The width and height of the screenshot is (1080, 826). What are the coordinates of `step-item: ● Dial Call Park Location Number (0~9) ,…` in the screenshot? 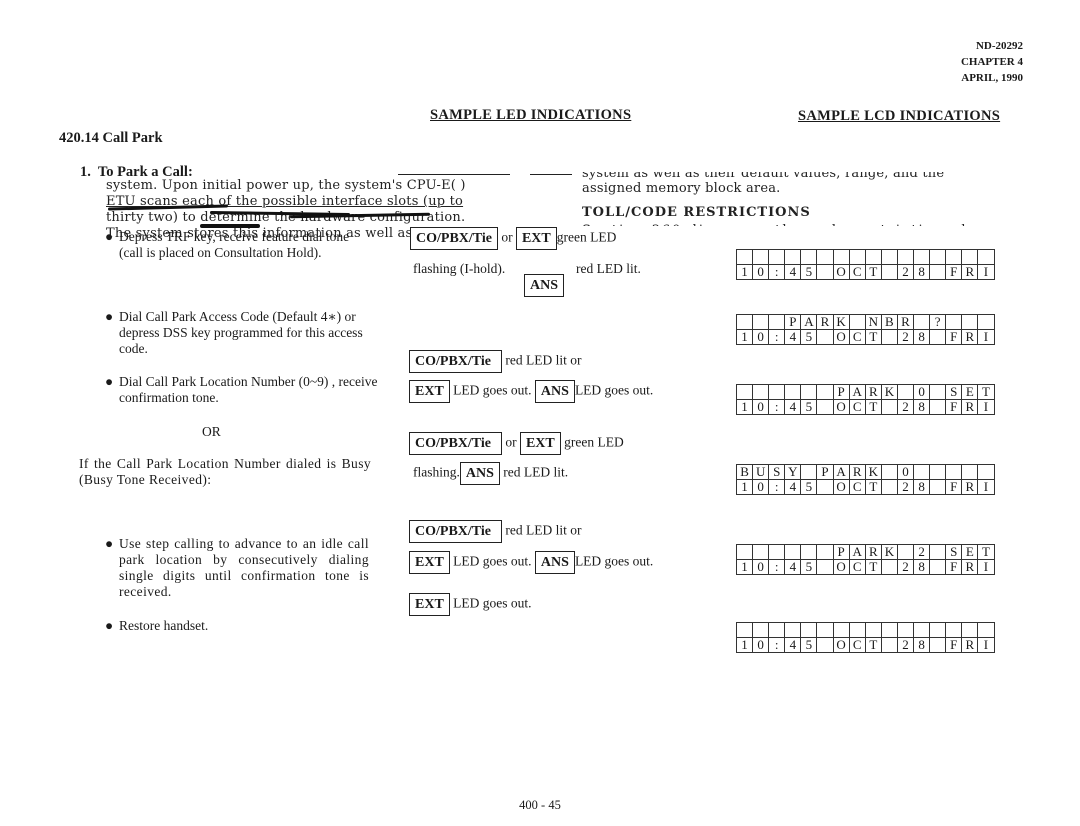 It's located at (242, 390).